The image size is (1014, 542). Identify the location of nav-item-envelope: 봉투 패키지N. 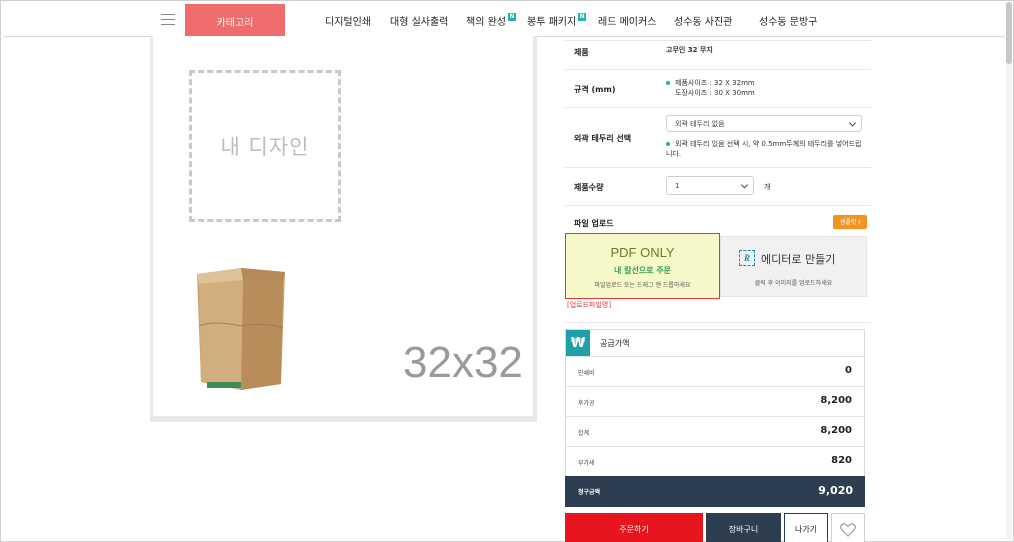
(557, 20).